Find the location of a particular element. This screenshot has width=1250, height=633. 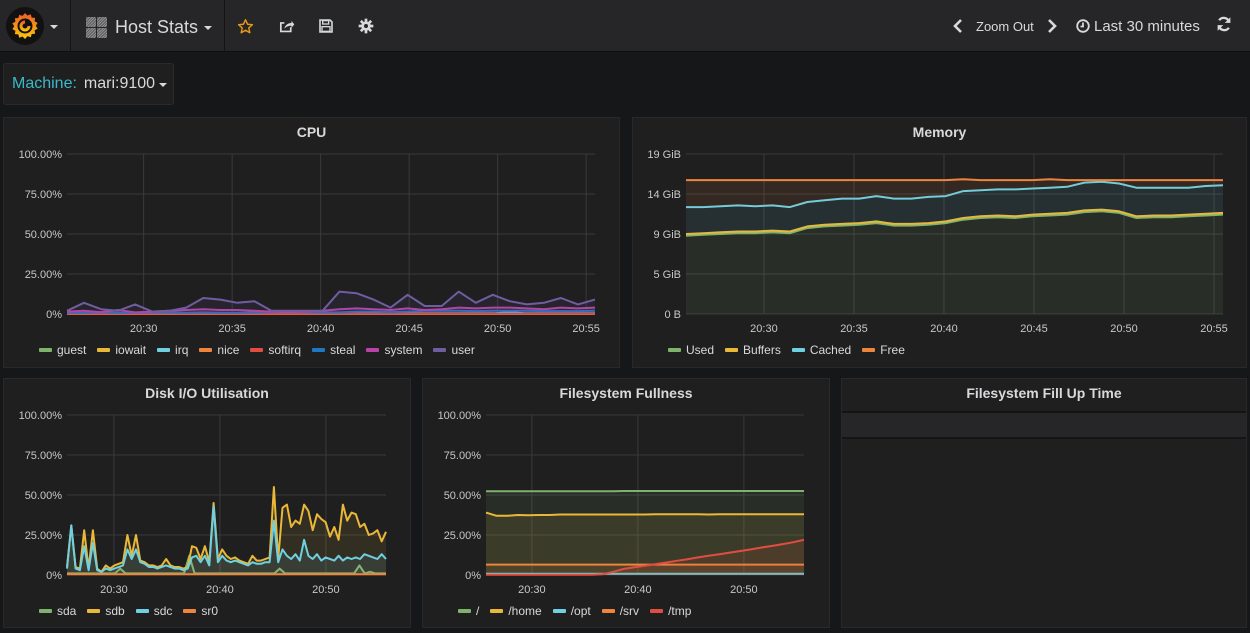

chart-legend: guest iowait irq nice softirq steal system user is located at coordinates (262, 350).